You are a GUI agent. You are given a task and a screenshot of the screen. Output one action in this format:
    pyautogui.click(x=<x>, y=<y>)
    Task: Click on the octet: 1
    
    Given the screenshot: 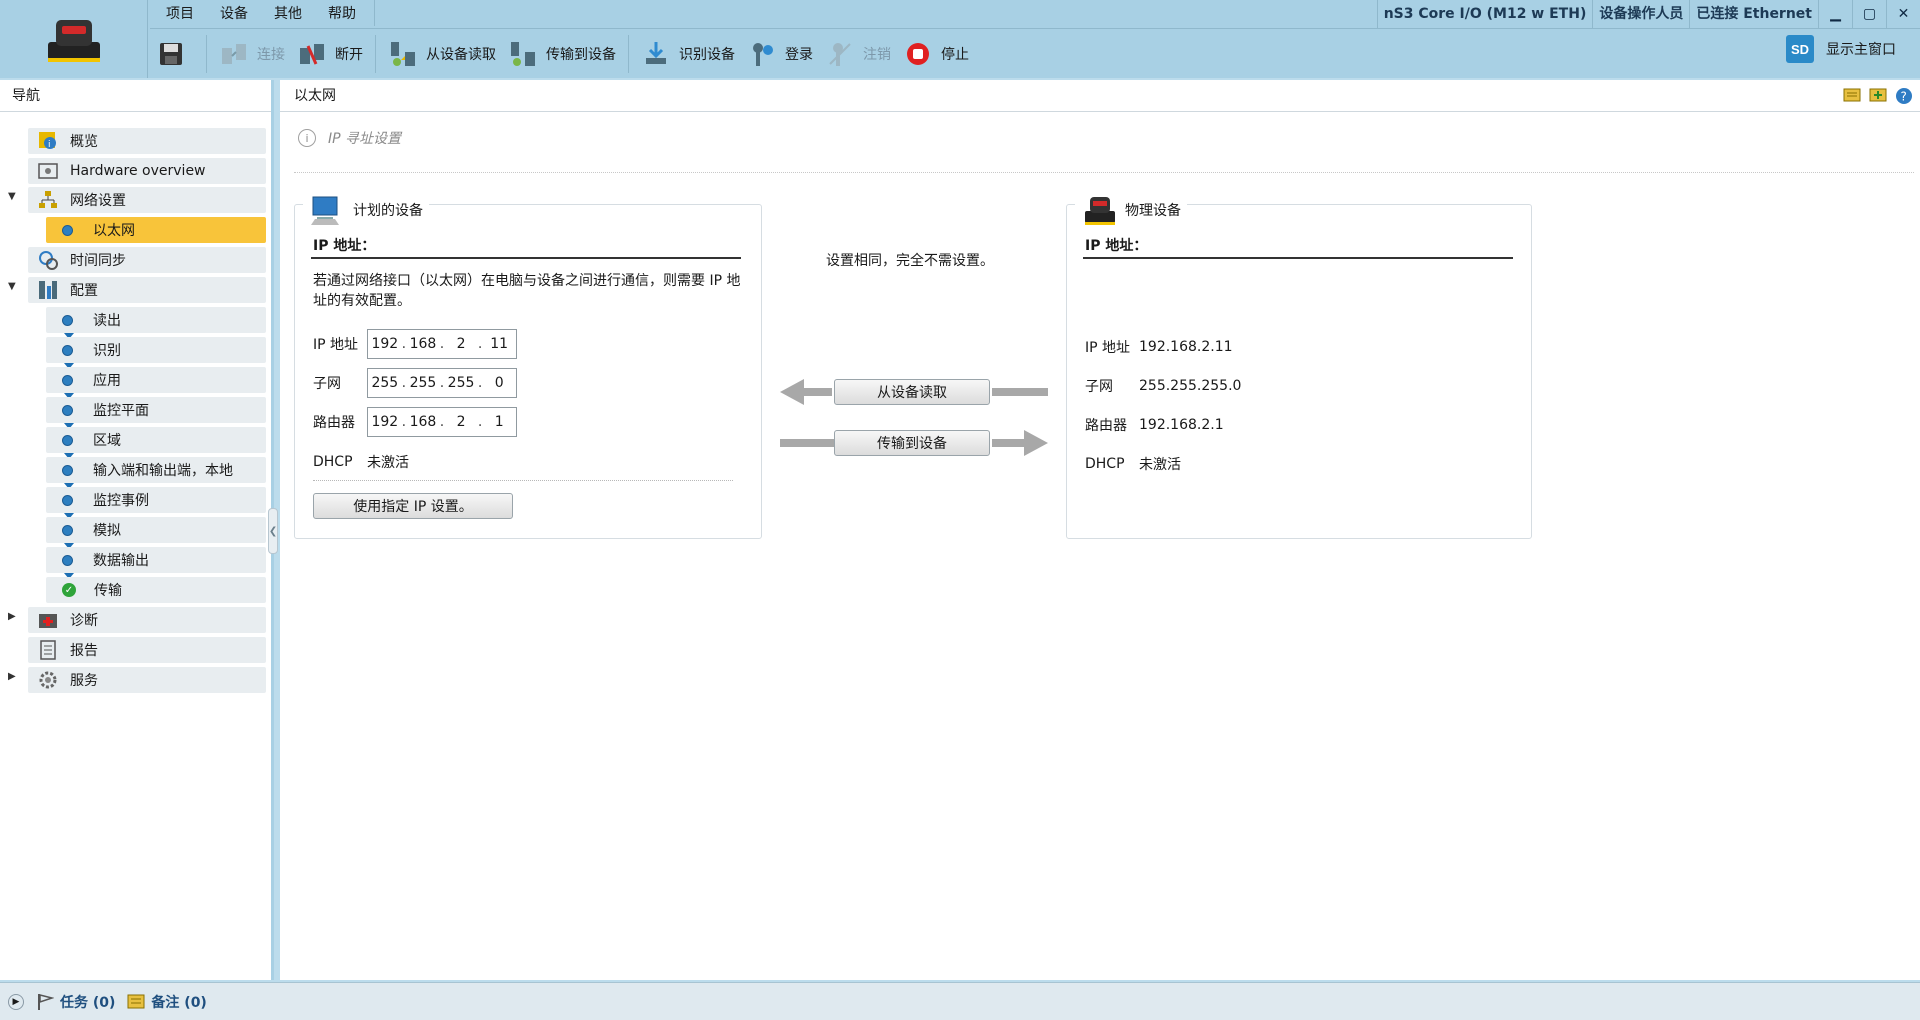 What is the action you would take?
    pyautogui.click(x=499, y=422)
    